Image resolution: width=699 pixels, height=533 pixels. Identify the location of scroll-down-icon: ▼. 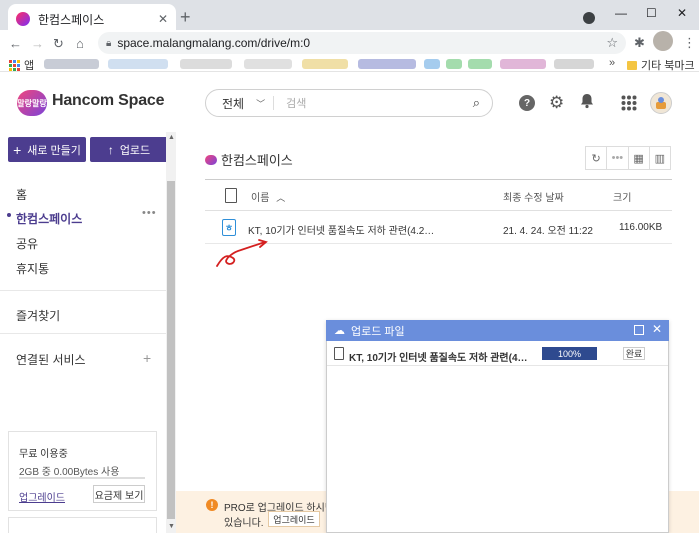
(171, 526).